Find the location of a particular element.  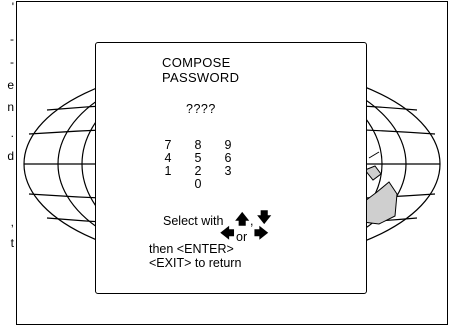

enter-instruction: then <ENTER> is located at coordinates (191, 249).